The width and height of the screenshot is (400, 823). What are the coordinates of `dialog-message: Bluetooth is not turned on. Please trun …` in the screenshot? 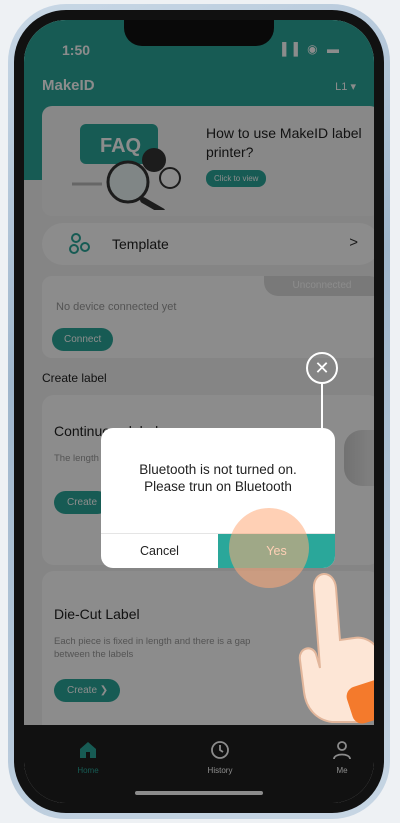 It's located at (218, 478).